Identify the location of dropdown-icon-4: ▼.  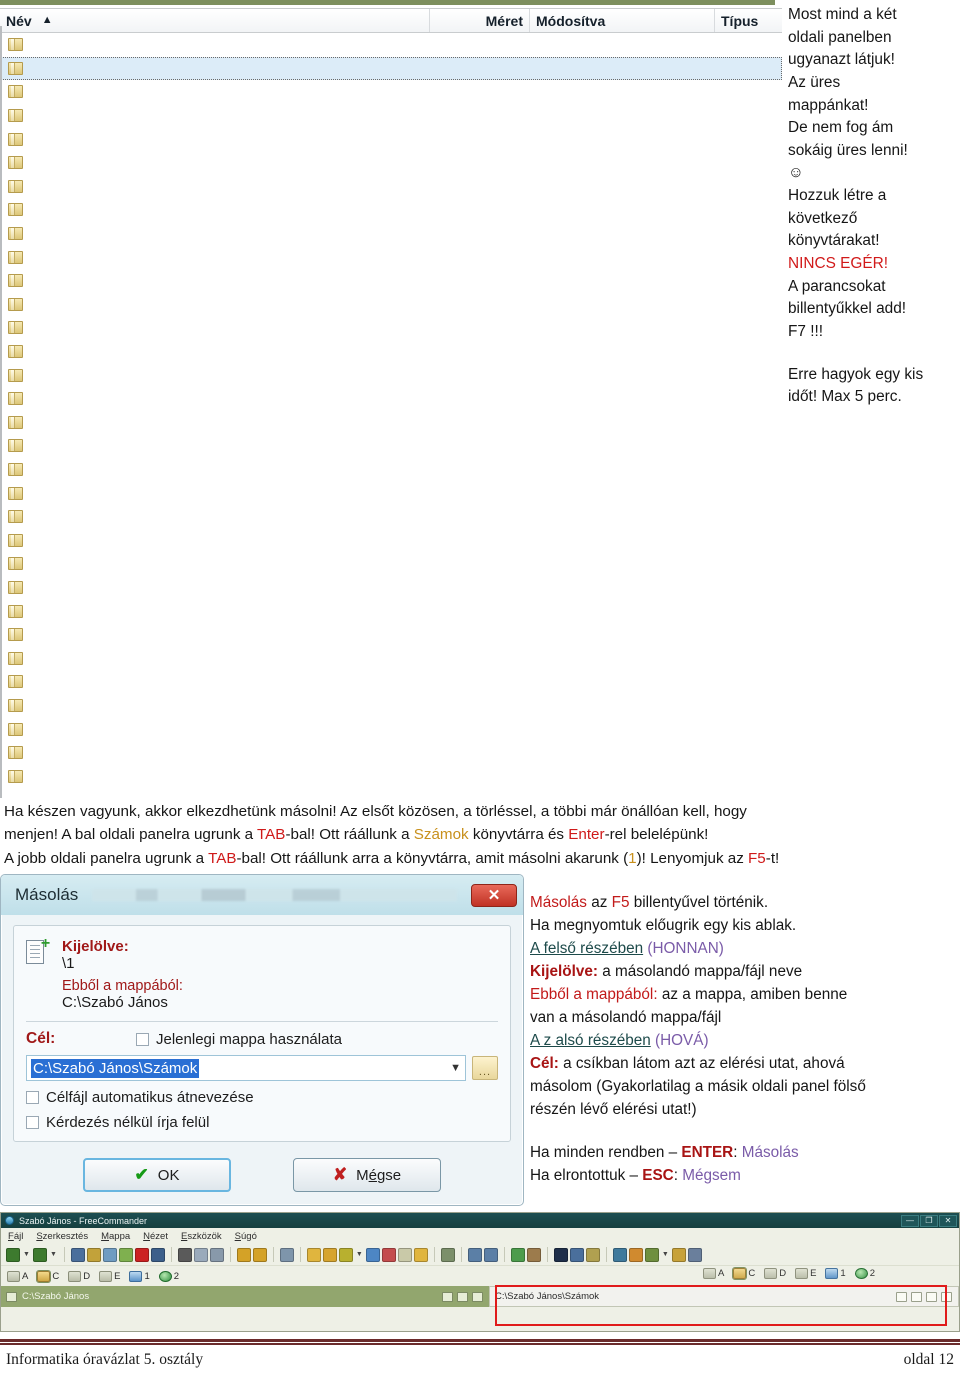
(665, 1254).